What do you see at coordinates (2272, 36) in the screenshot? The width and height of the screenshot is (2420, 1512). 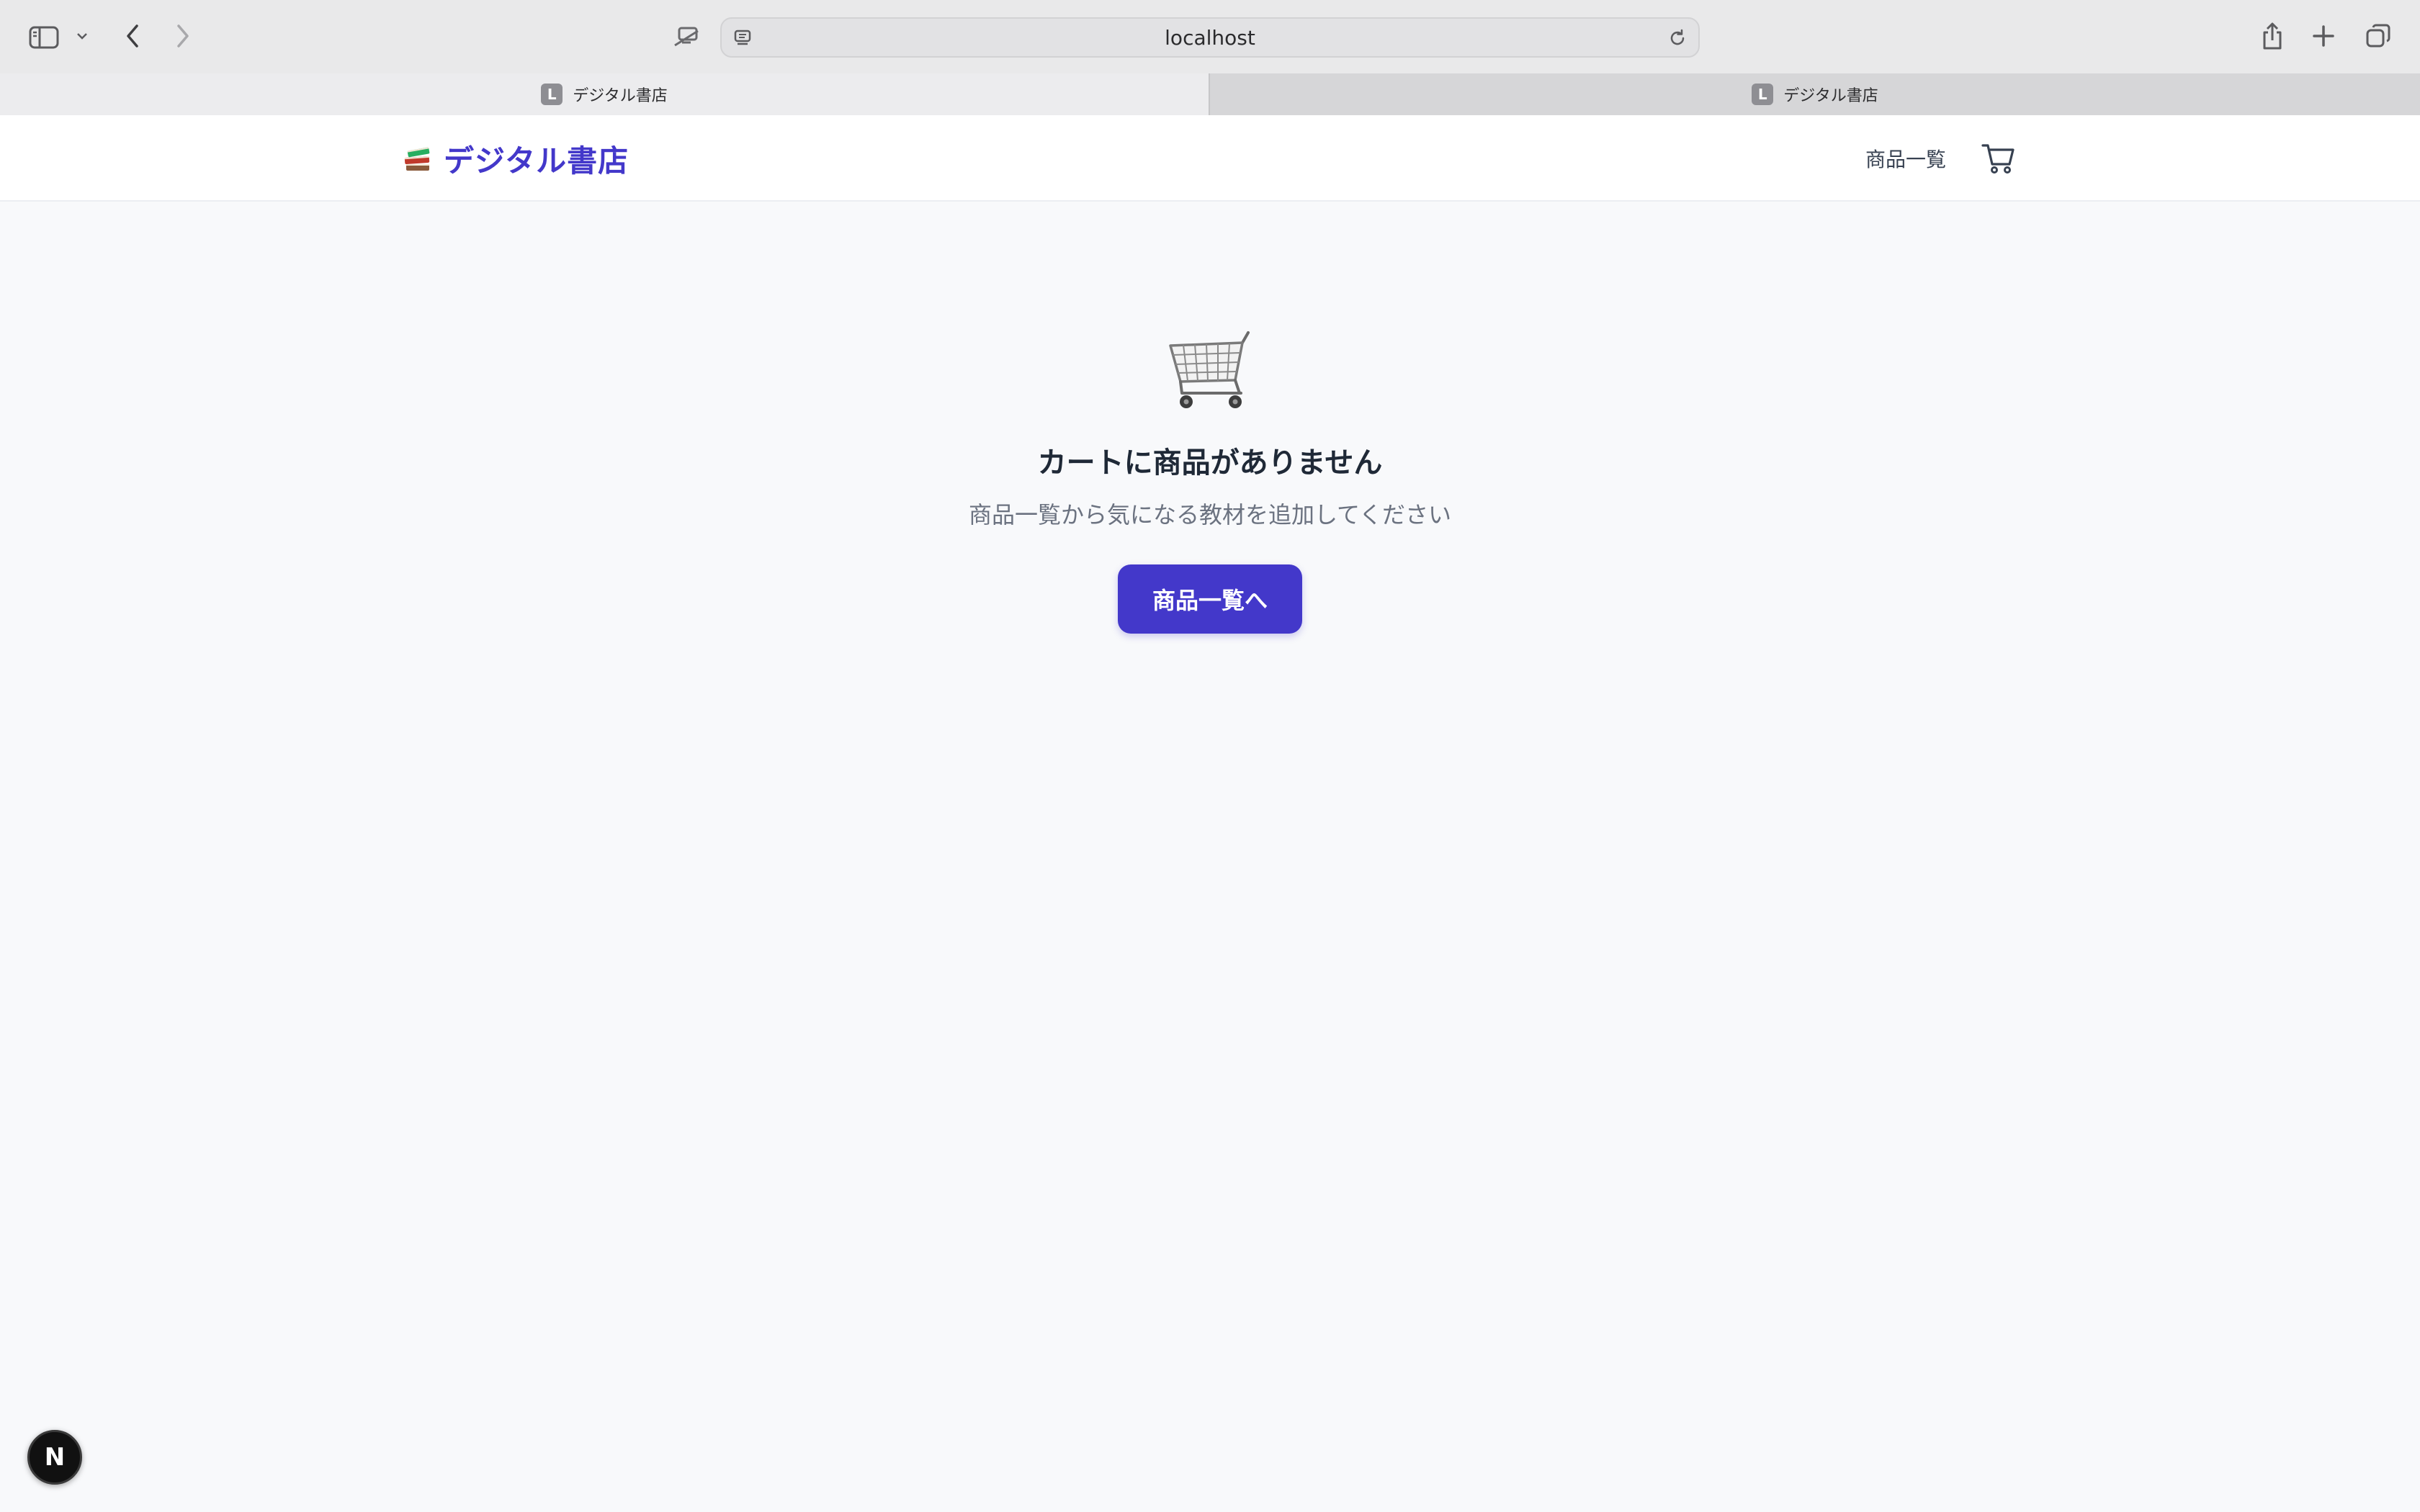 I see `share-icon` at bounding box center [2272, 36].